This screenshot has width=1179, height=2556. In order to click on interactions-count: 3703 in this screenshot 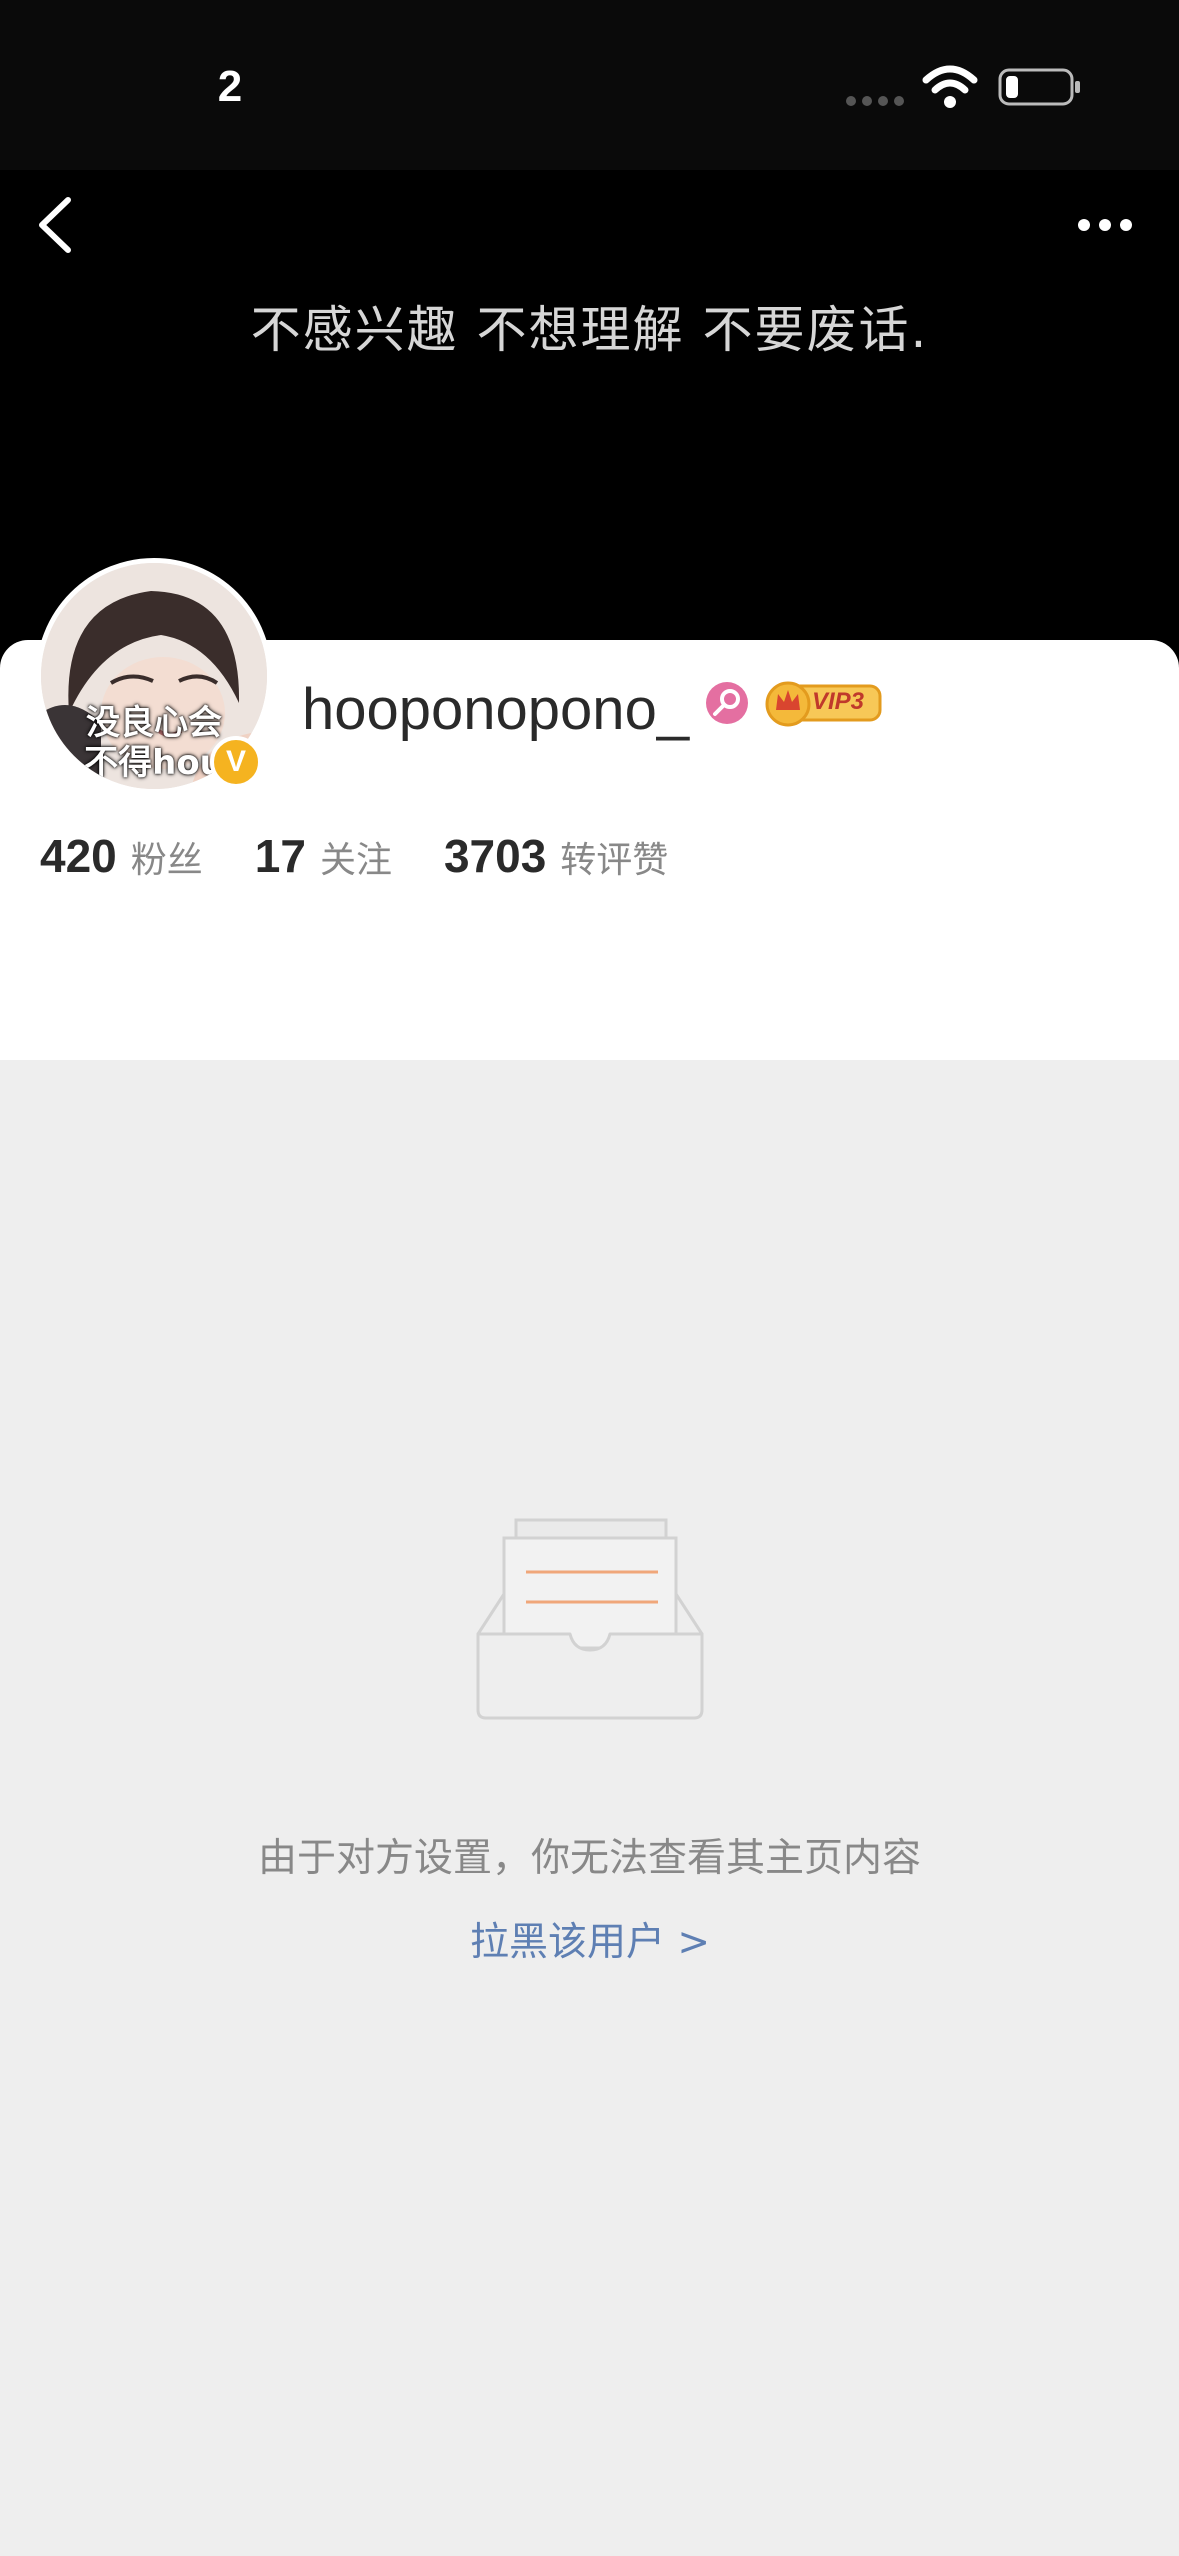, I will do `click(495, 856)`.